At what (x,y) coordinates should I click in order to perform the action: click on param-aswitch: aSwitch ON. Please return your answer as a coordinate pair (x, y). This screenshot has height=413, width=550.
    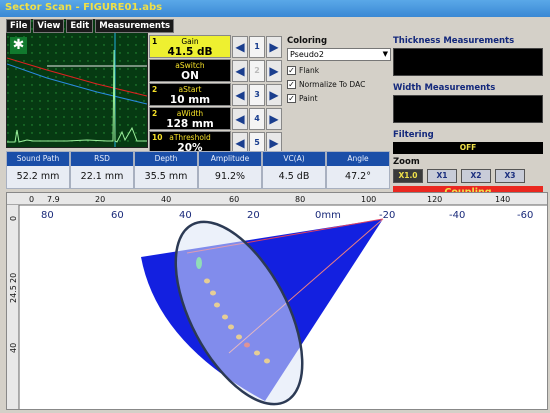
    Looking at the image, I should click on (190, 70).